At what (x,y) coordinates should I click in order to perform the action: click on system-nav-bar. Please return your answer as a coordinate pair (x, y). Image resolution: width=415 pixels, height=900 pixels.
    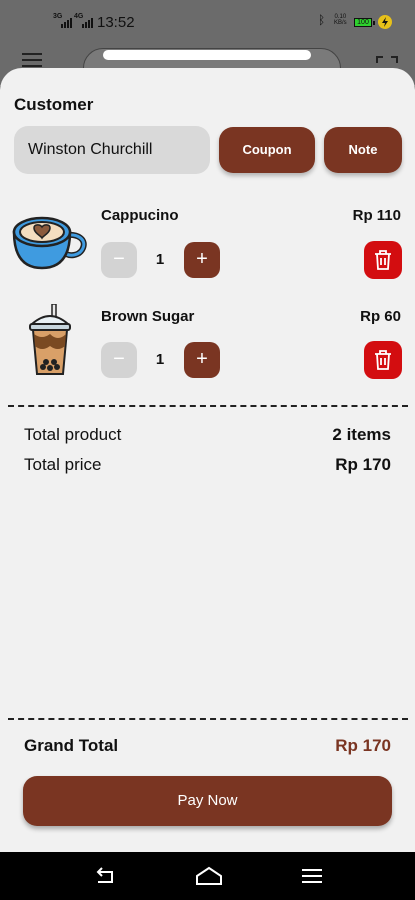
    Looking at the image, I should click on (207, 876).